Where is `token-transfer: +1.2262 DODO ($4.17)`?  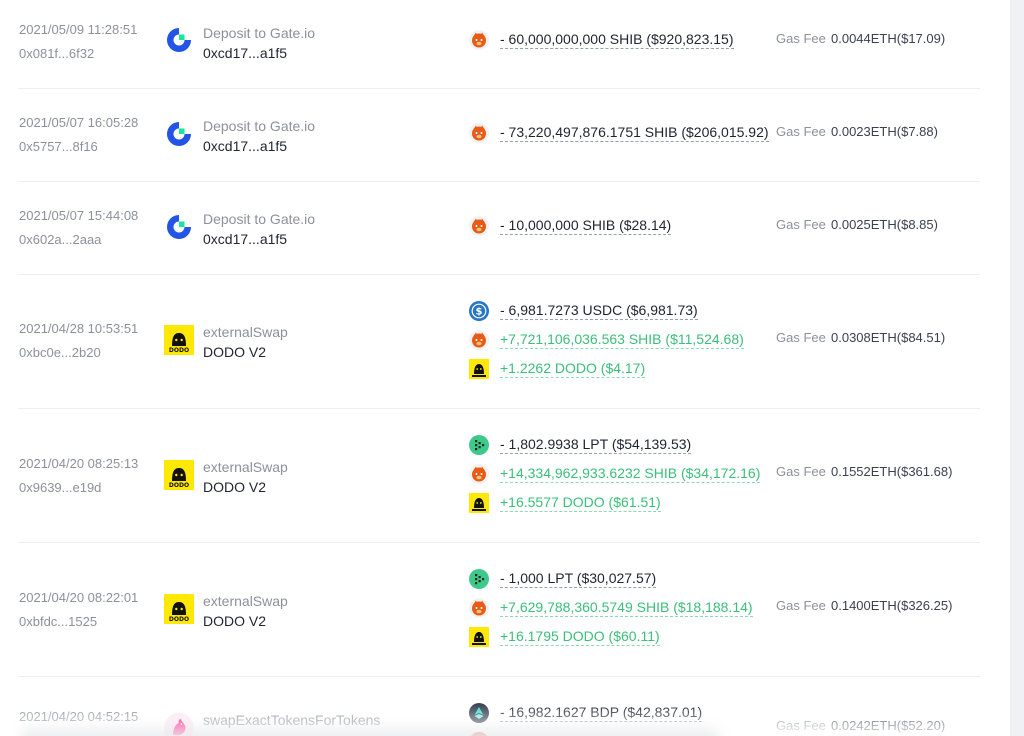 token-transfer: +1.2262 DODO ($4.17) is located at coordinates (557, 369).